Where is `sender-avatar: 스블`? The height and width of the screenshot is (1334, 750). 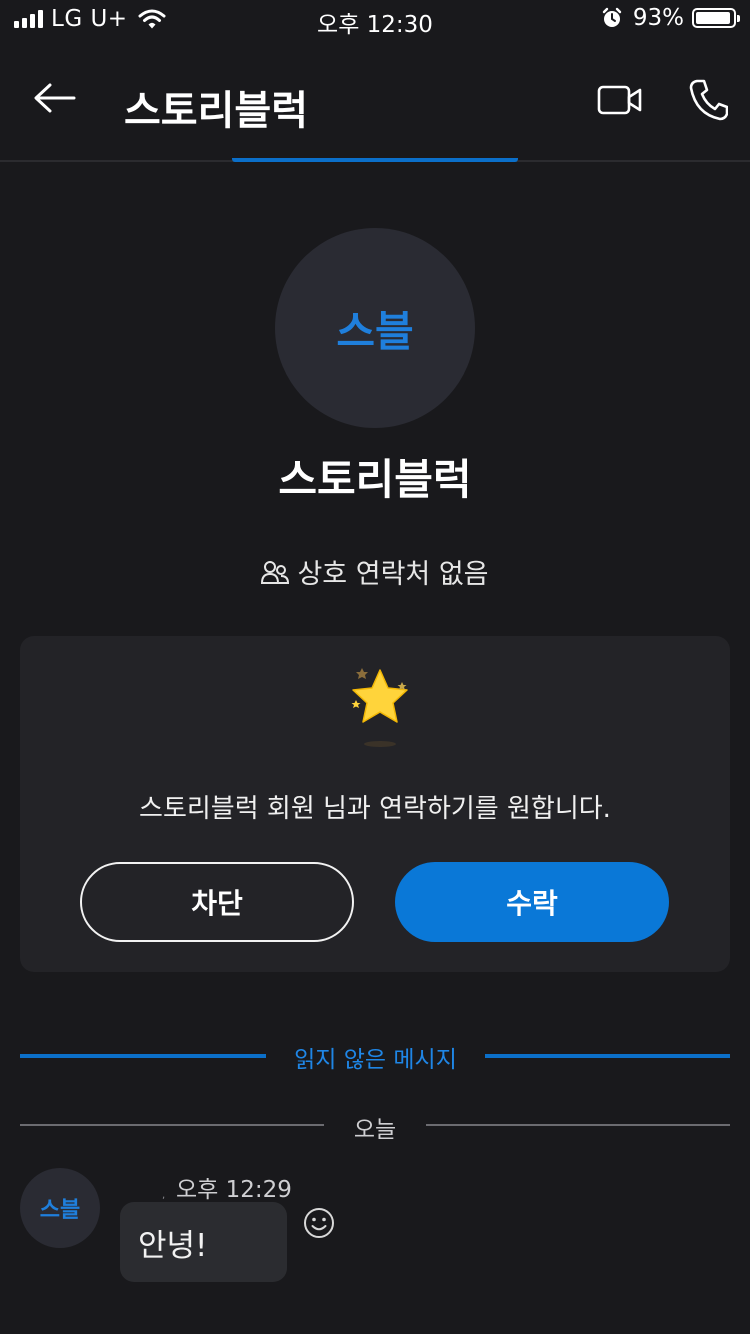
sender-avatar: 스블 is located at coordinates (60, 1208).